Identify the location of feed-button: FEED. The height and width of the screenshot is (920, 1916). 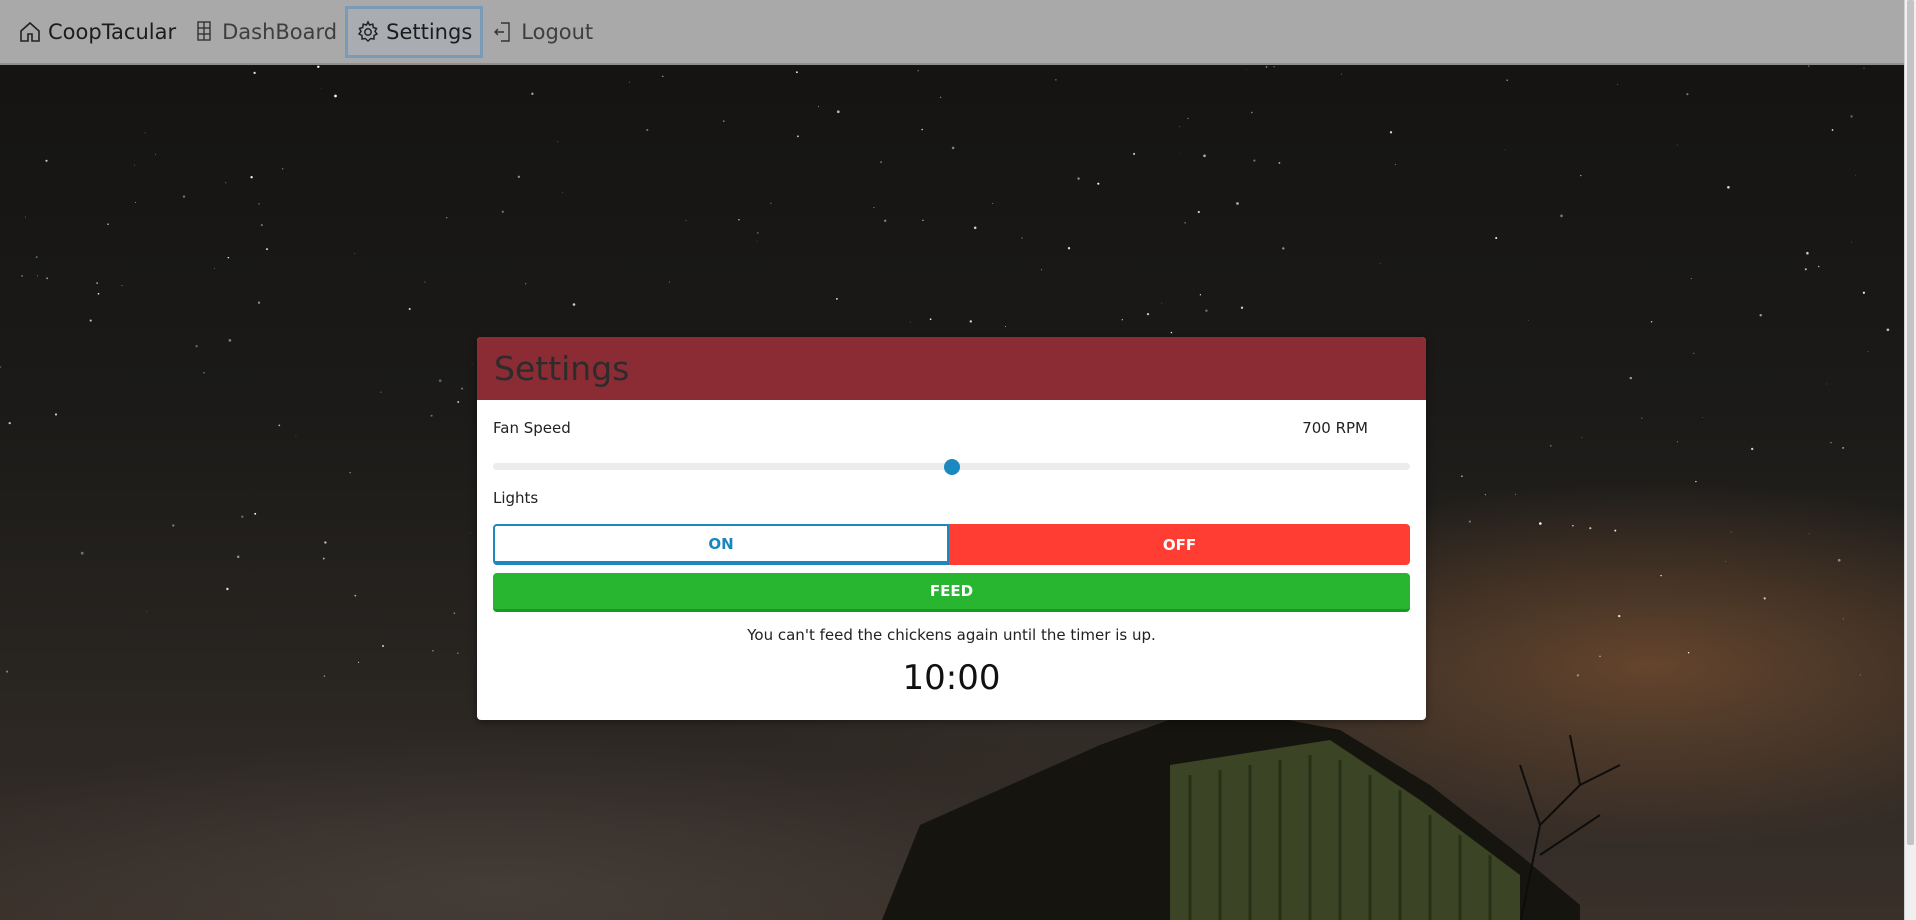
(951, 592).